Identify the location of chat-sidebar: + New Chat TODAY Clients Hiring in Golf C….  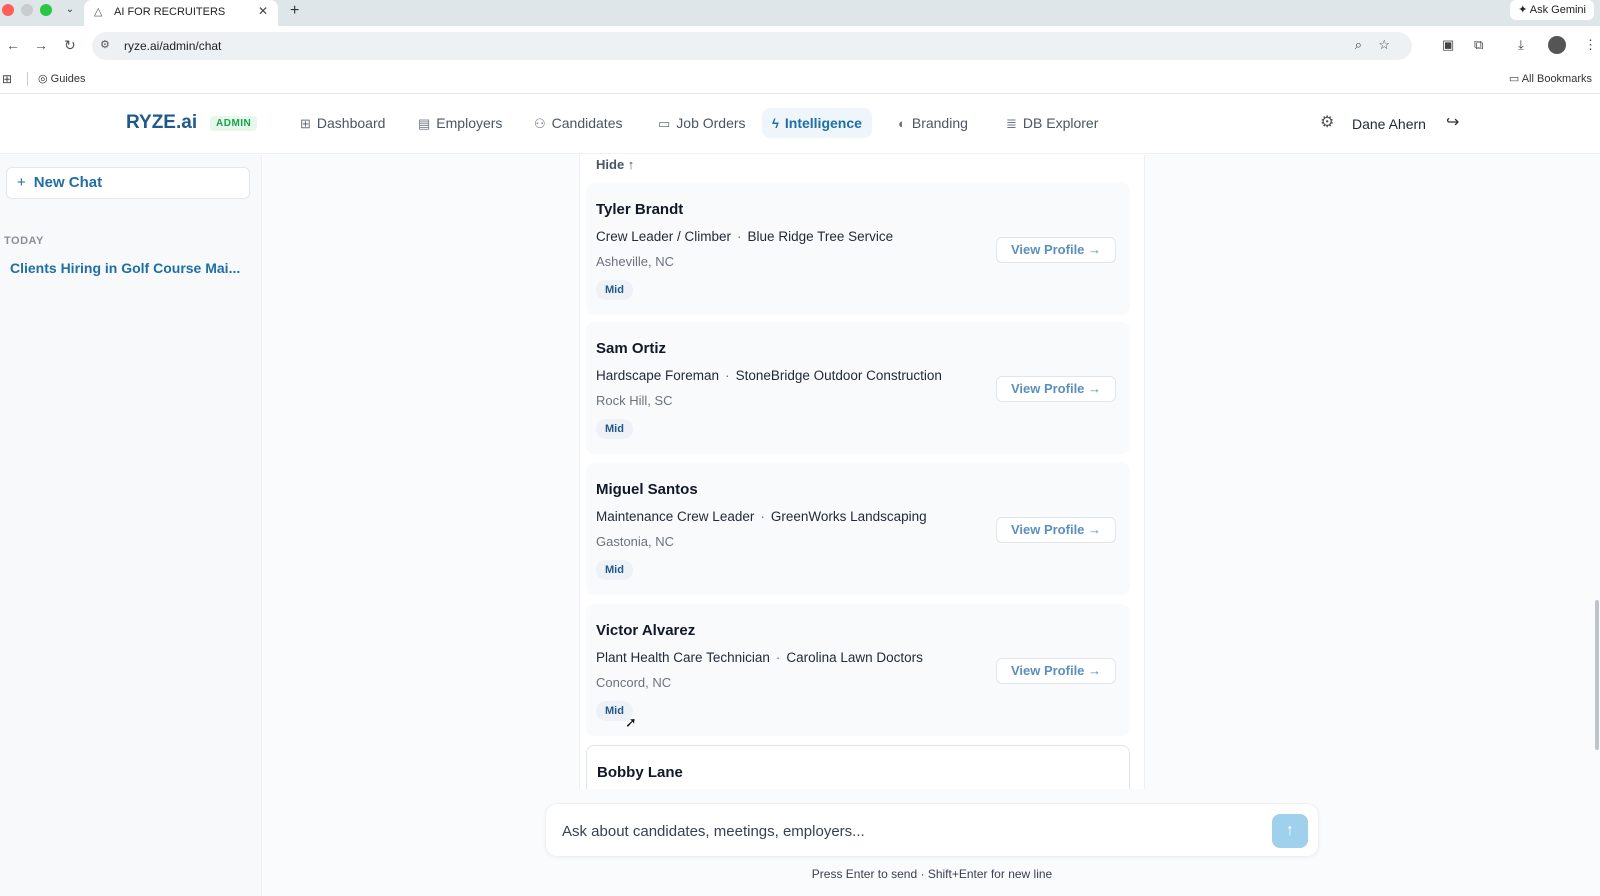
(131, 525).